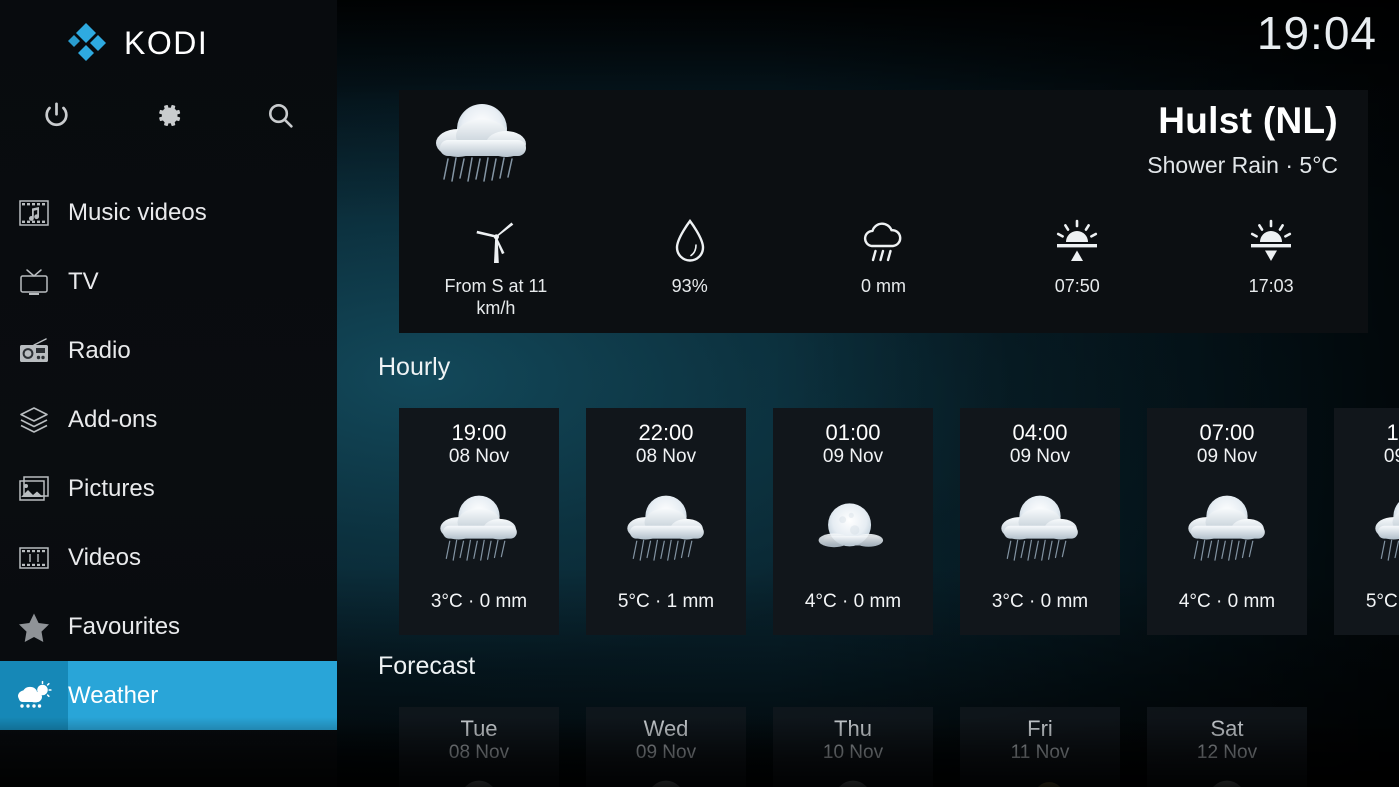 This screenshot has width=1399, height=787. Describe the element at coordinates (1040, 432) in the screenshot. I see `hourly-time: 04:00` at that location.